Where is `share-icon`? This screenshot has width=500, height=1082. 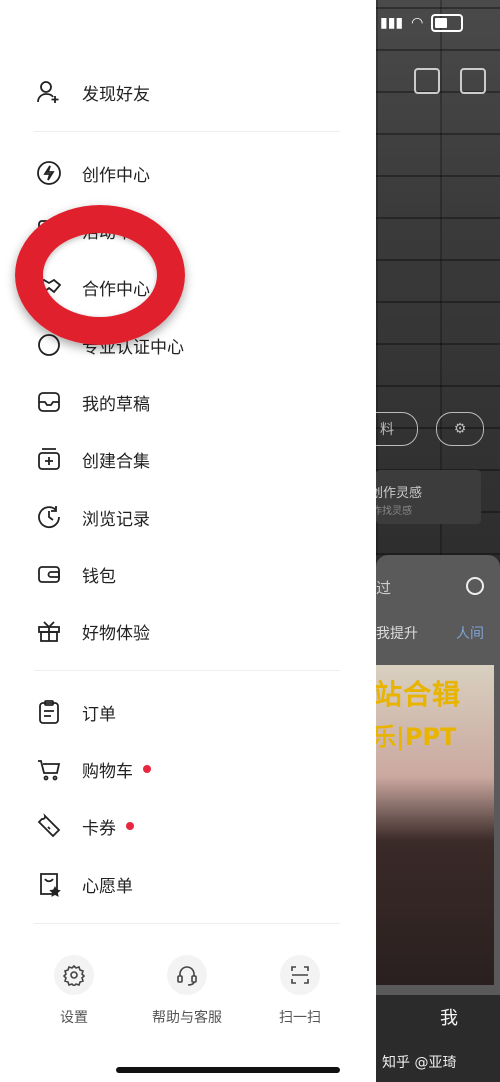 share-icon is located at coordinates (473, 81).